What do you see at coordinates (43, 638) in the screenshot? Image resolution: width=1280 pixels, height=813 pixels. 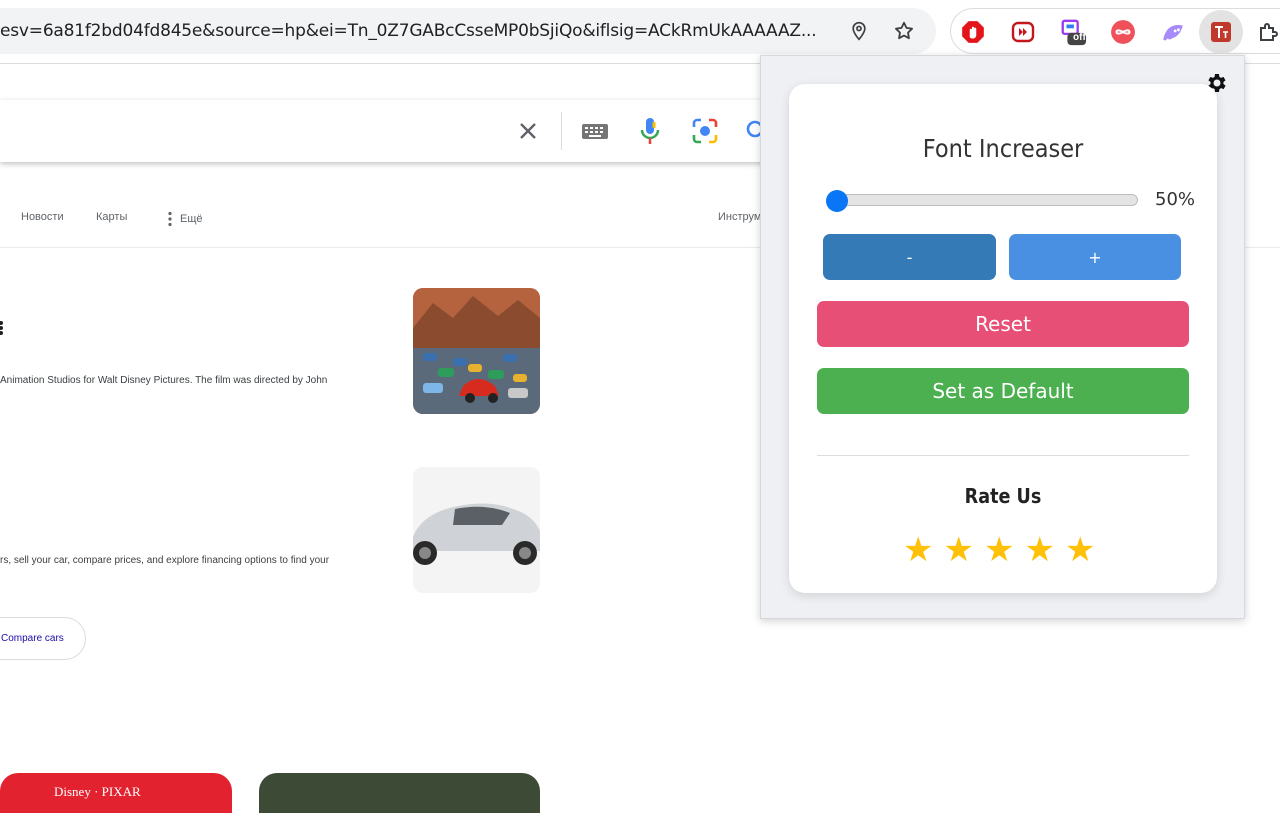 I see `compare-cars-chip: Compare cars` at bounding box center [43, 638].